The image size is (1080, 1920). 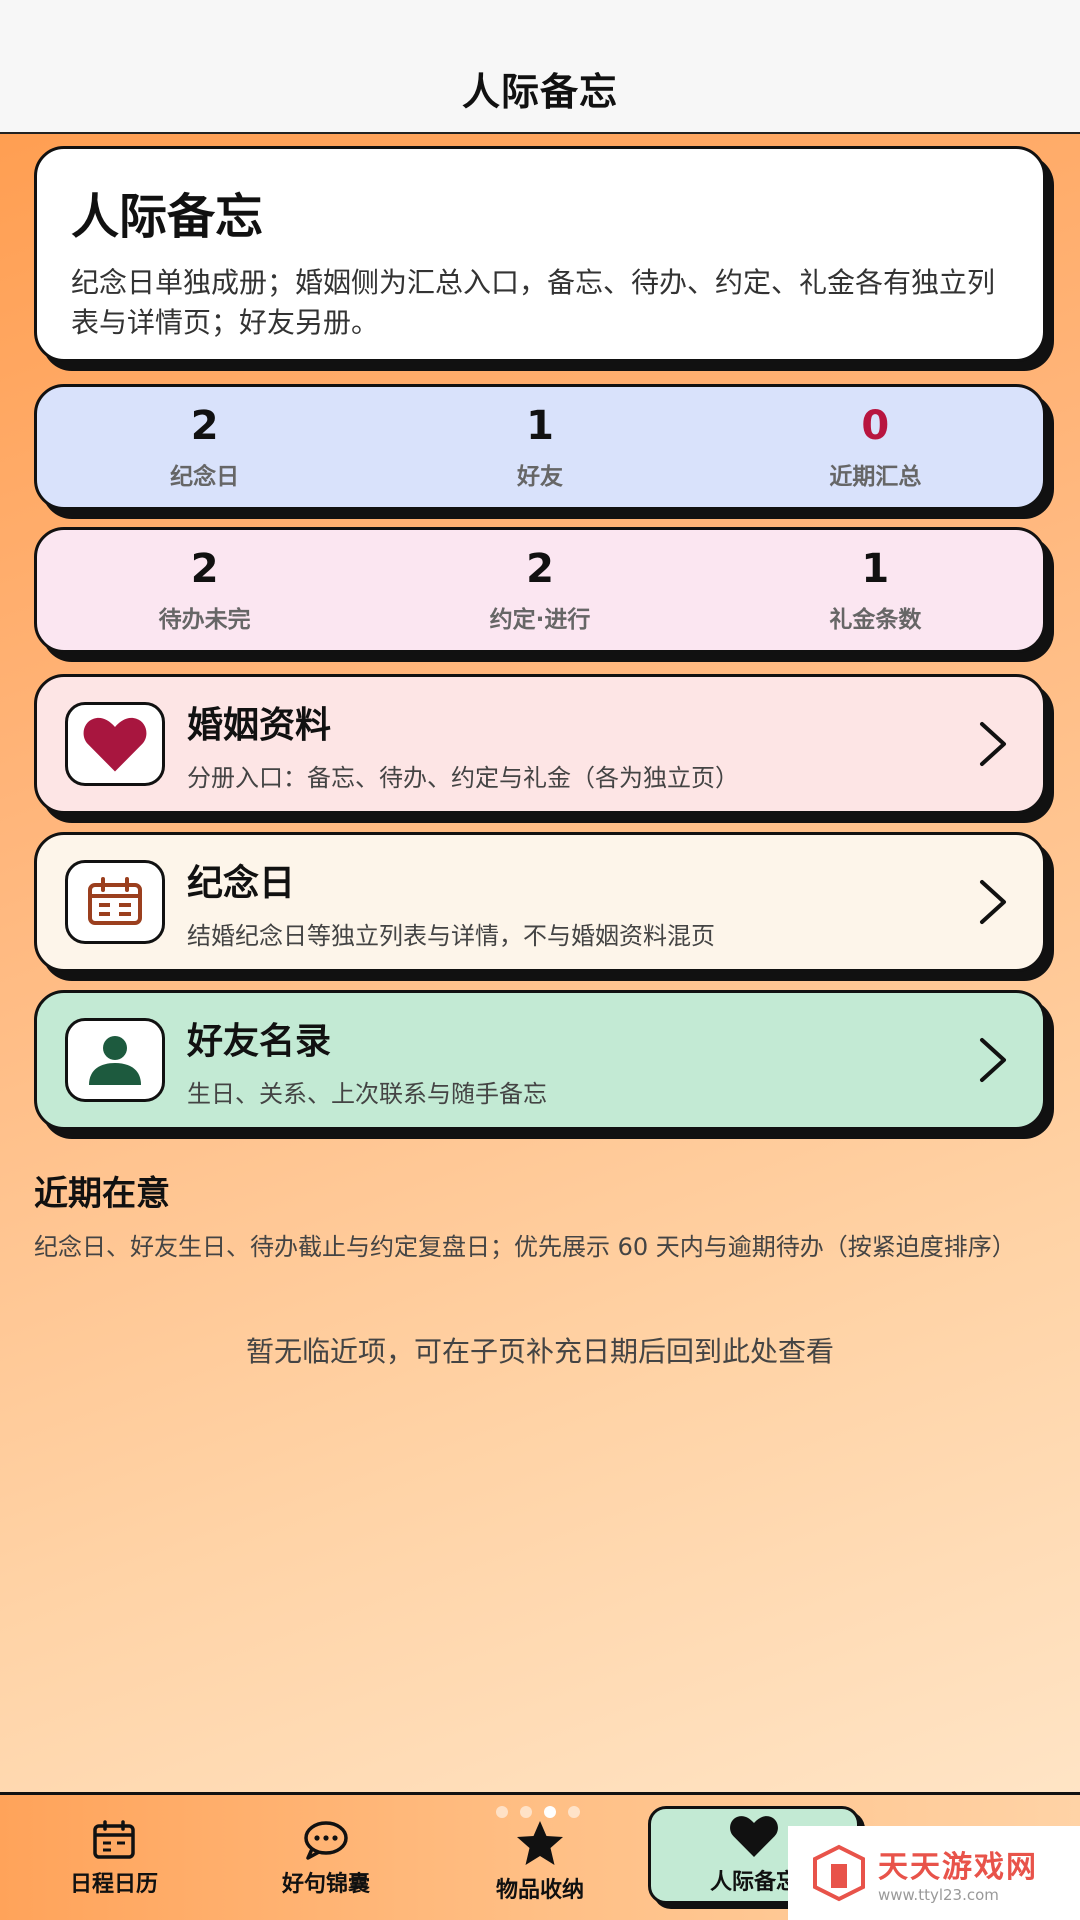 What do you see at coordinates (839, 1873) in the screenshot?
I see `watermark-logo-icon` at bounding box center [839, 1873].